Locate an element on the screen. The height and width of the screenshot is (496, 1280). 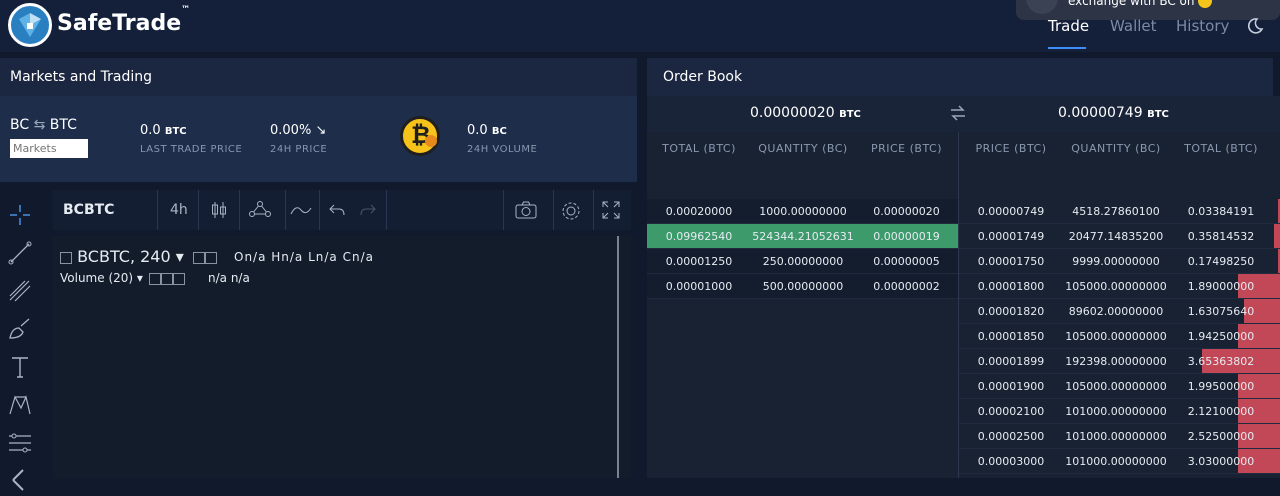
ask-total: 0.17498250 is located at coordinates (1221, 261).